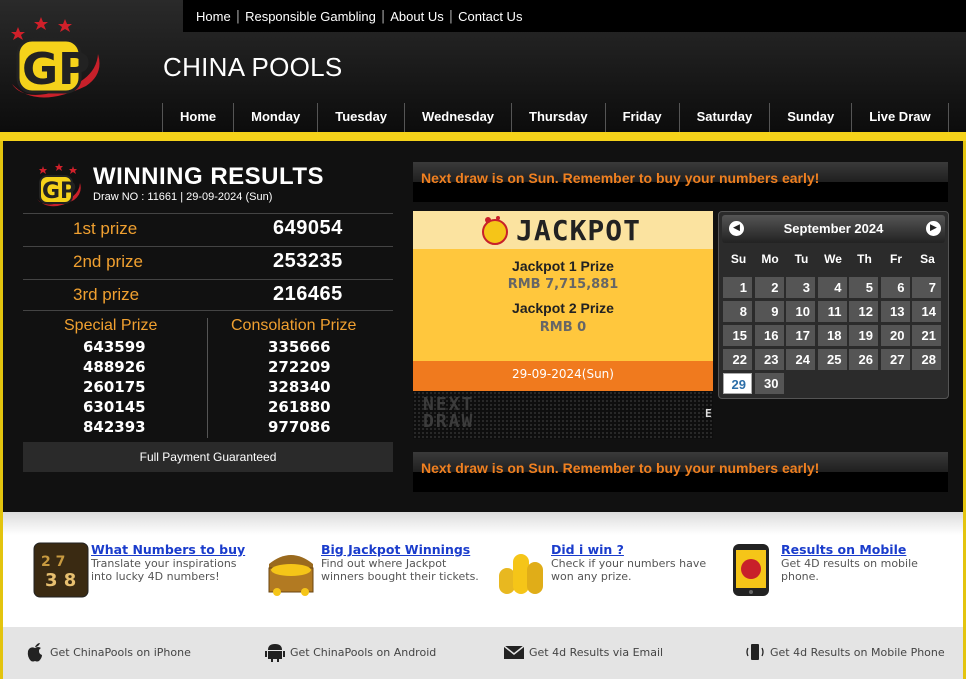 The image size is (966, 679). I want to click on footer-mobile-link: Get 4d Results on Mobile Phone, so click(844, 652).